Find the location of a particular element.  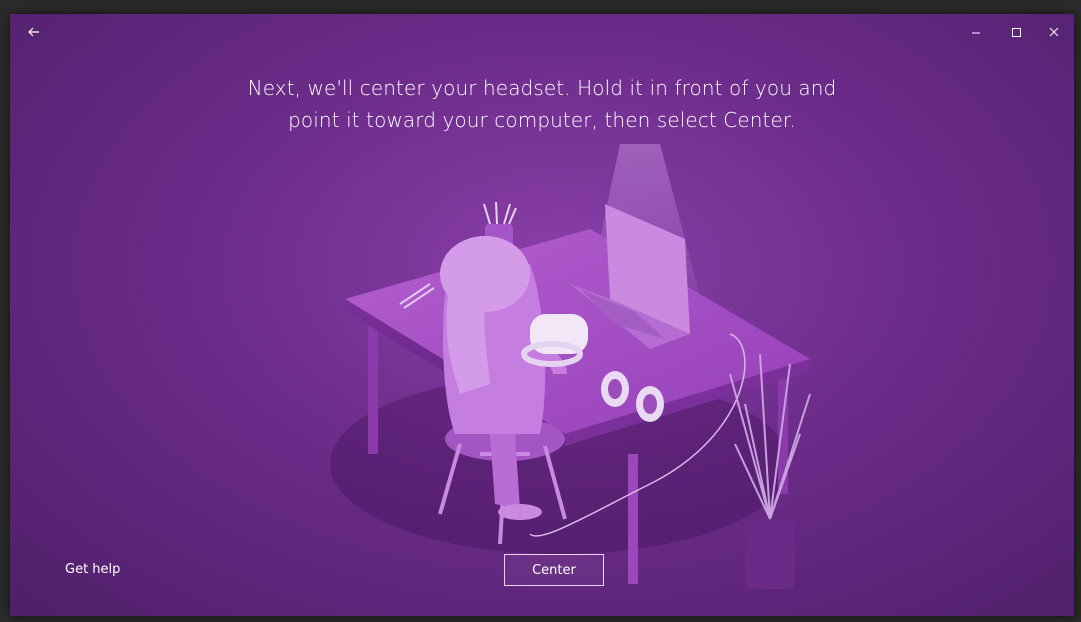

title-bar is located at coordinates (542, 32).